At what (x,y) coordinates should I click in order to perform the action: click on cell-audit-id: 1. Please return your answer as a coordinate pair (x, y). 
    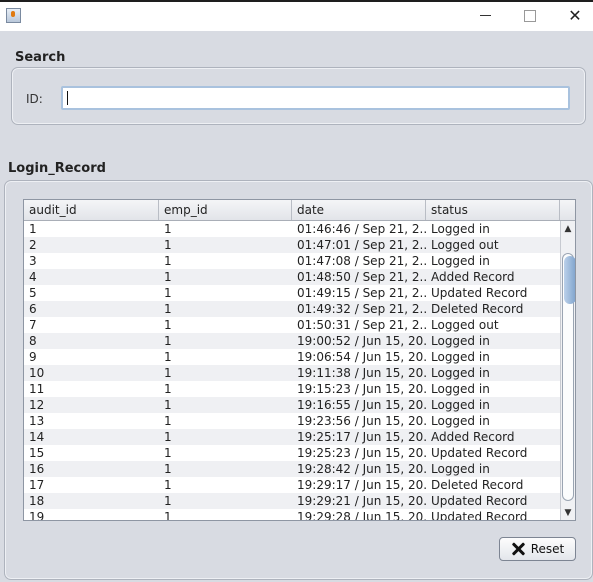
    Looking at the image, I should click on (33, 229).